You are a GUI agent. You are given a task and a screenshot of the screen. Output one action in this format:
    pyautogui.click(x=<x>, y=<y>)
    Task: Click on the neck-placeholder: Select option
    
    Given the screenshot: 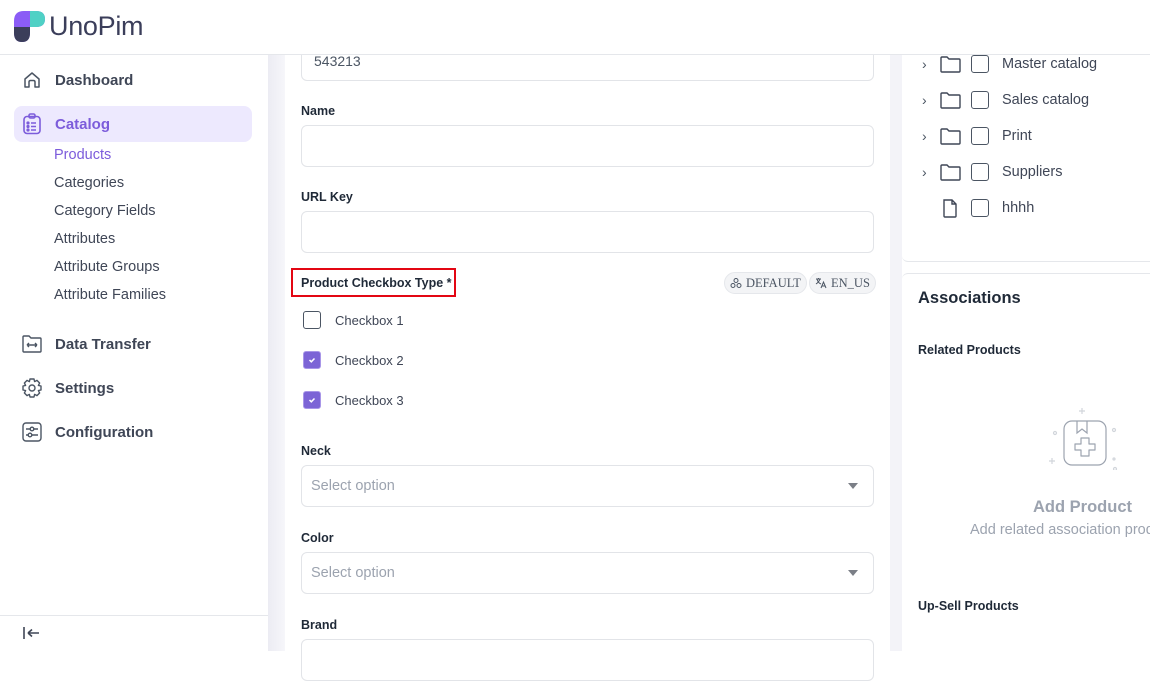 What is the action you would take?
    pyautogui.click(x=353, y=486)
    